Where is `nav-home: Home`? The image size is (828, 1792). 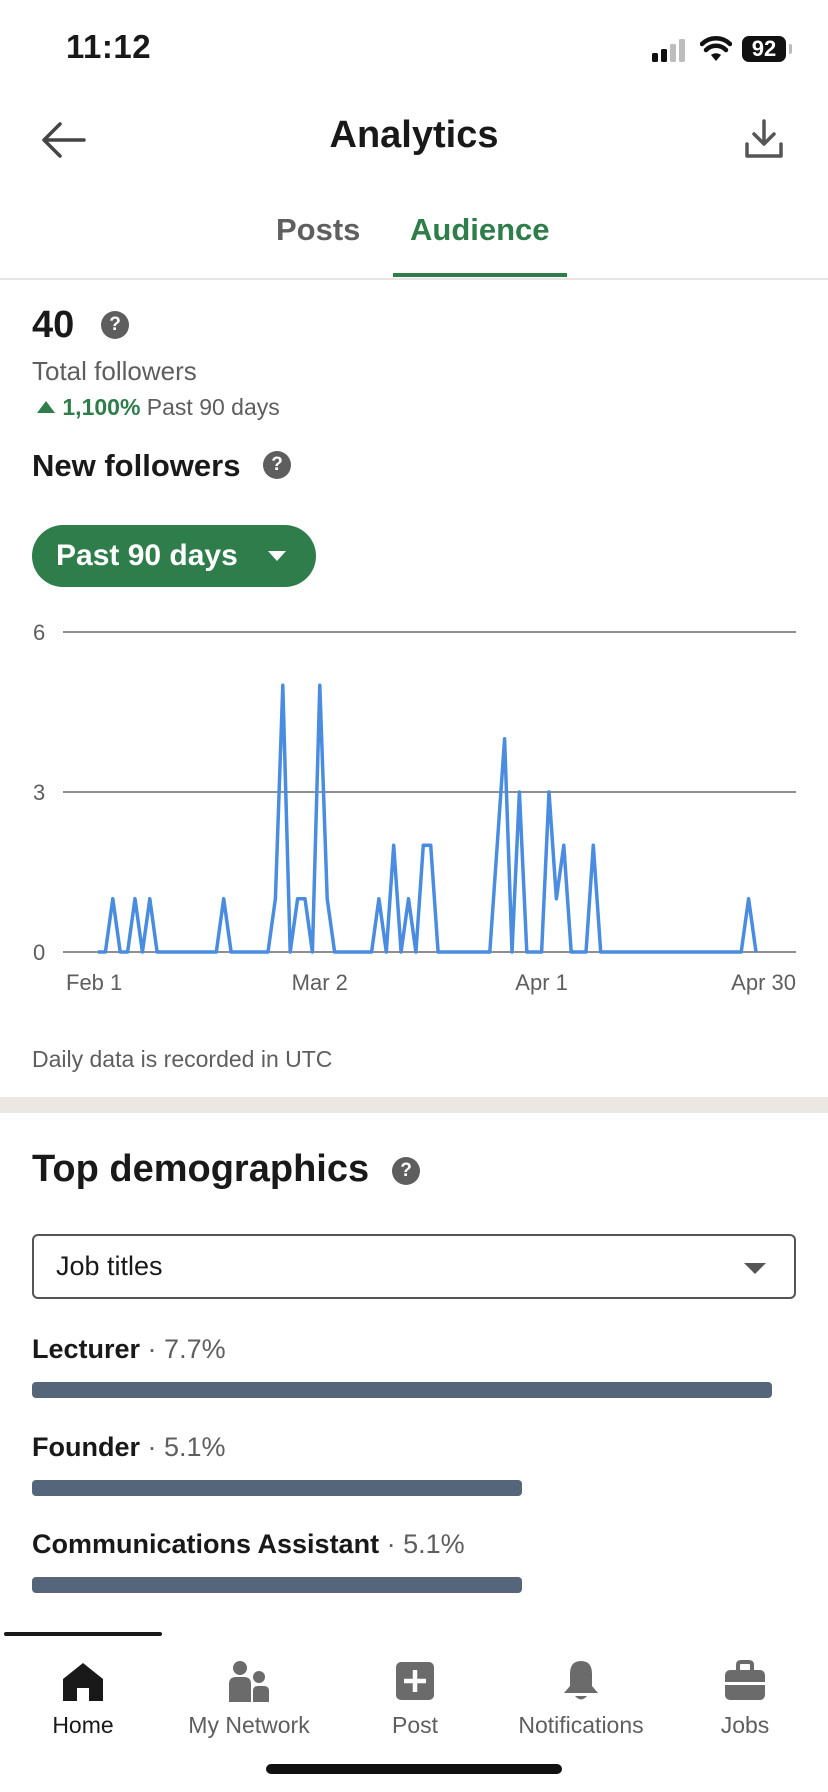
nav-home: Home is located at coordinates (83, 1698).